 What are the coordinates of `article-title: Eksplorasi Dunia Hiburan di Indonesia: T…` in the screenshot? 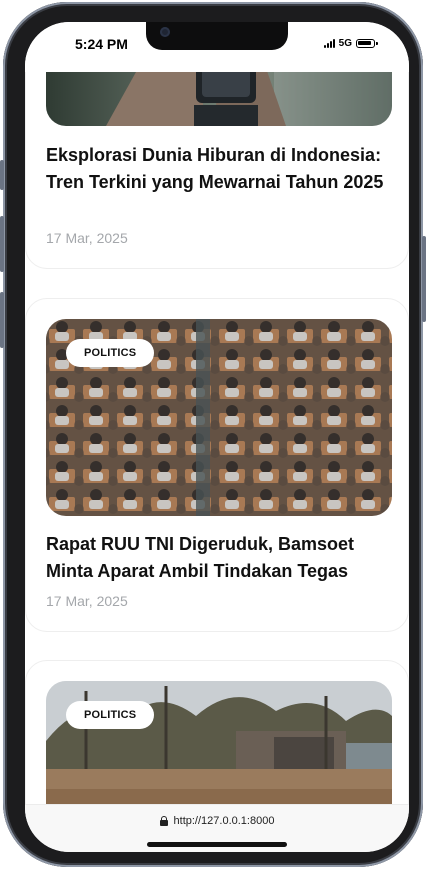 It's located at (216, 169).